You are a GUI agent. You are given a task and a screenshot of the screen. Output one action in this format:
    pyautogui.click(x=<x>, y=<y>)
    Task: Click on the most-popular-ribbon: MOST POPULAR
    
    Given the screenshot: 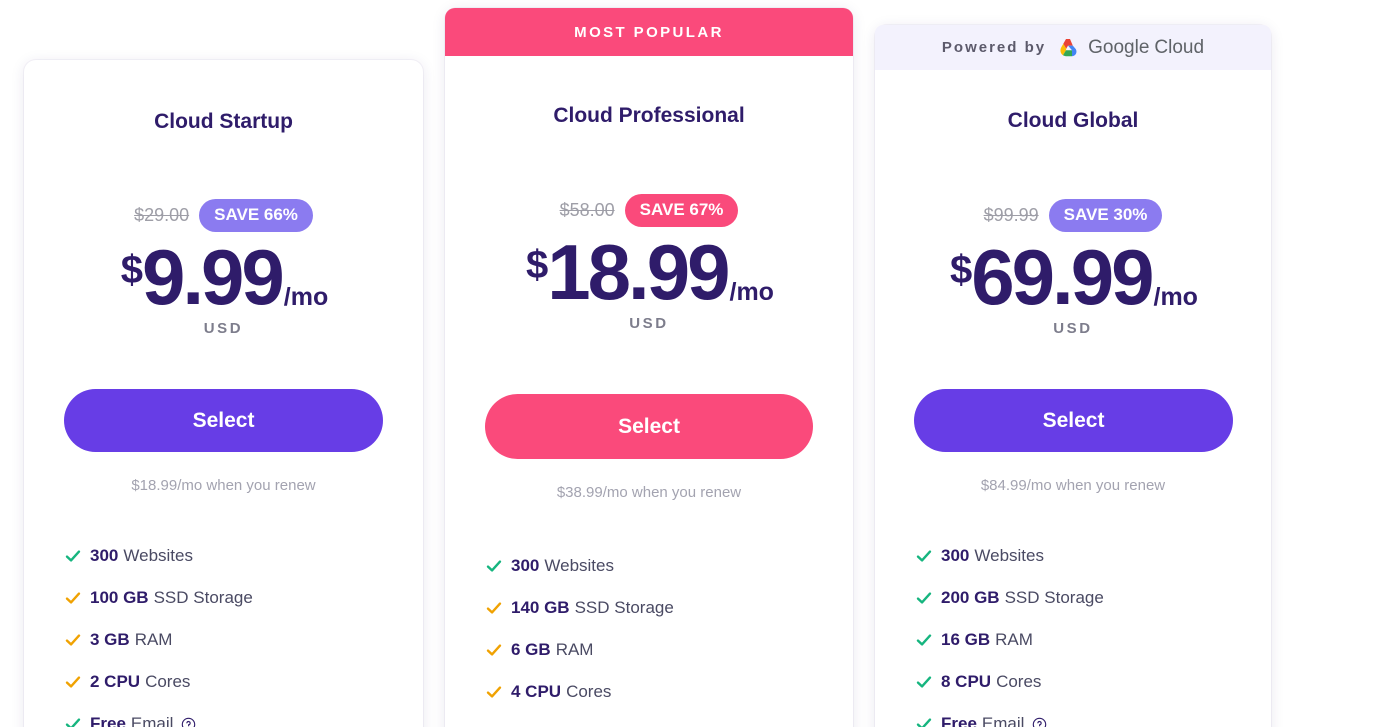 What is the action you would take?
    pyautogui.click(x=649, y=32)
    